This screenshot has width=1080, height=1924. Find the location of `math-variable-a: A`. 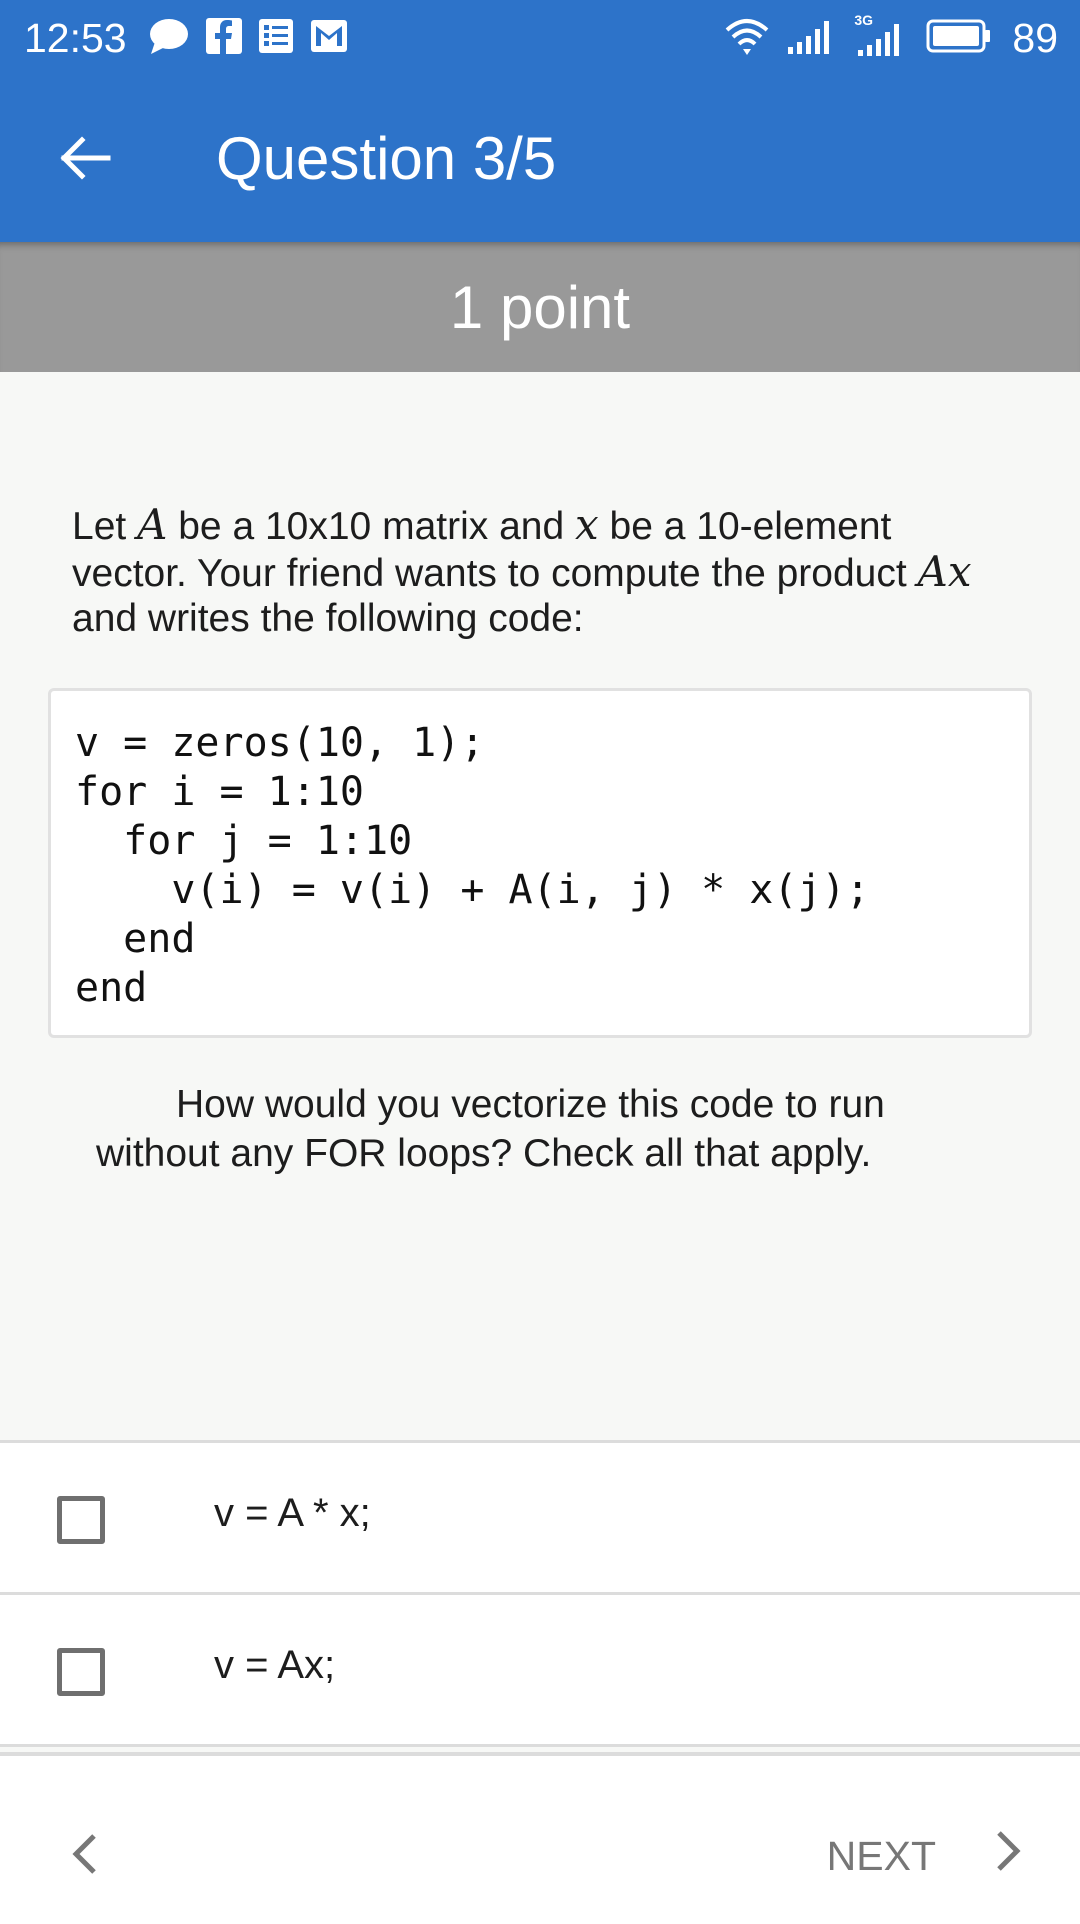

math-variable-a: A is located at coordinates (152, 524).